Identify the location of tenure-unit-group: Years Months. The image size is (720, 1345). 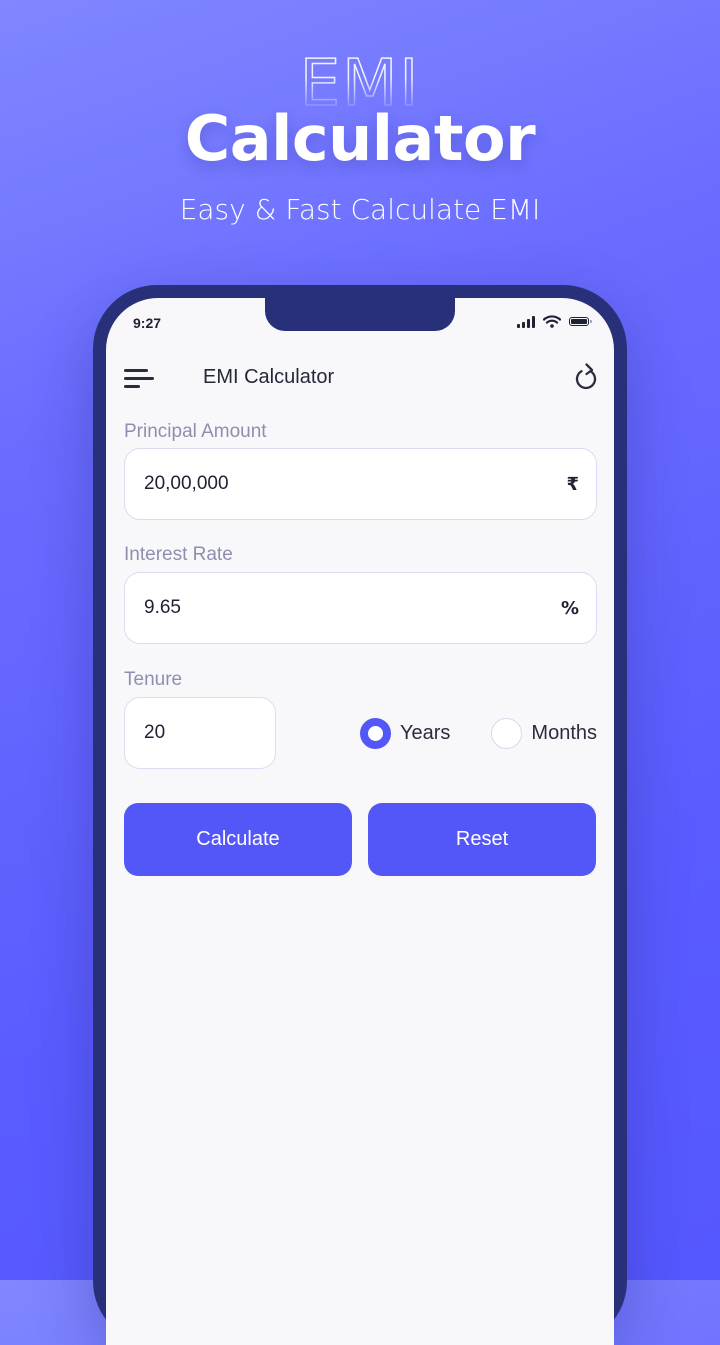
(478, 733).